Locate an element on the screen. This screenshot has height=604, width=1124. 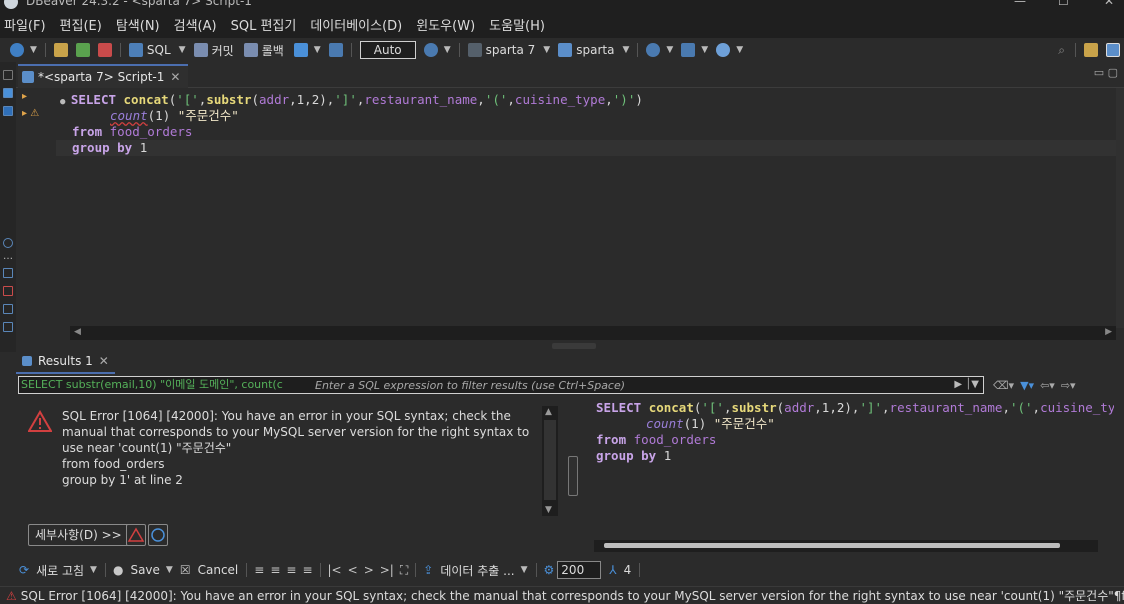
commit-icon is located at coordinates (200, 50).